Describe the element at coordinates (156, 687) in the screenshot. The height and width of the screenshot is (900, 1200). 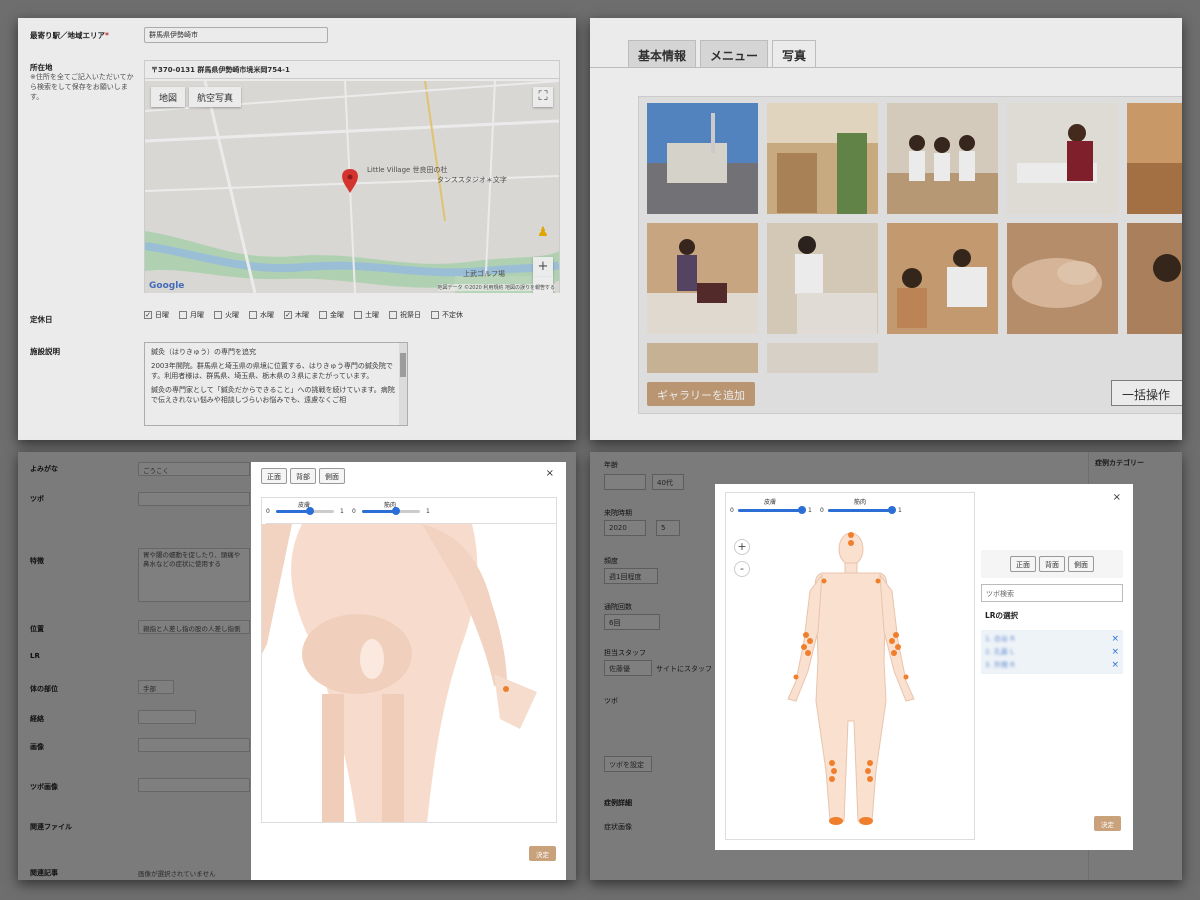
I see `body-part-select: 手部` at that location.